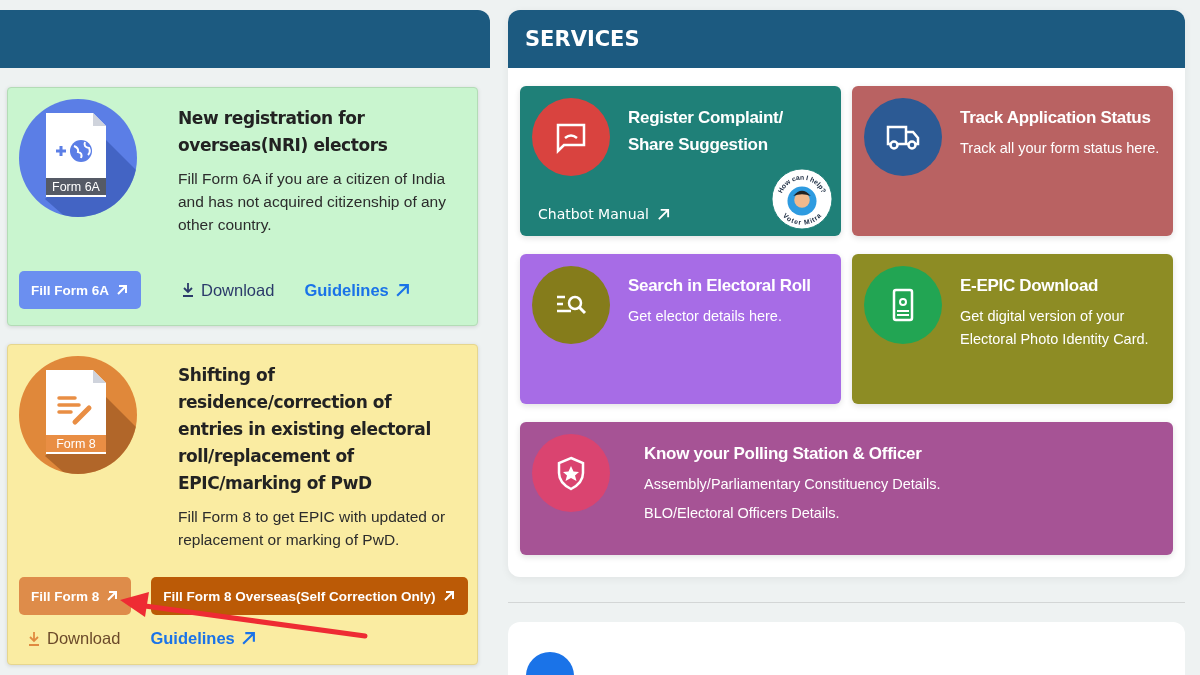  What do you see at coordinates (571, 137) in the screenshot?
I see `chat-icon` at bounding box center [571, 137].